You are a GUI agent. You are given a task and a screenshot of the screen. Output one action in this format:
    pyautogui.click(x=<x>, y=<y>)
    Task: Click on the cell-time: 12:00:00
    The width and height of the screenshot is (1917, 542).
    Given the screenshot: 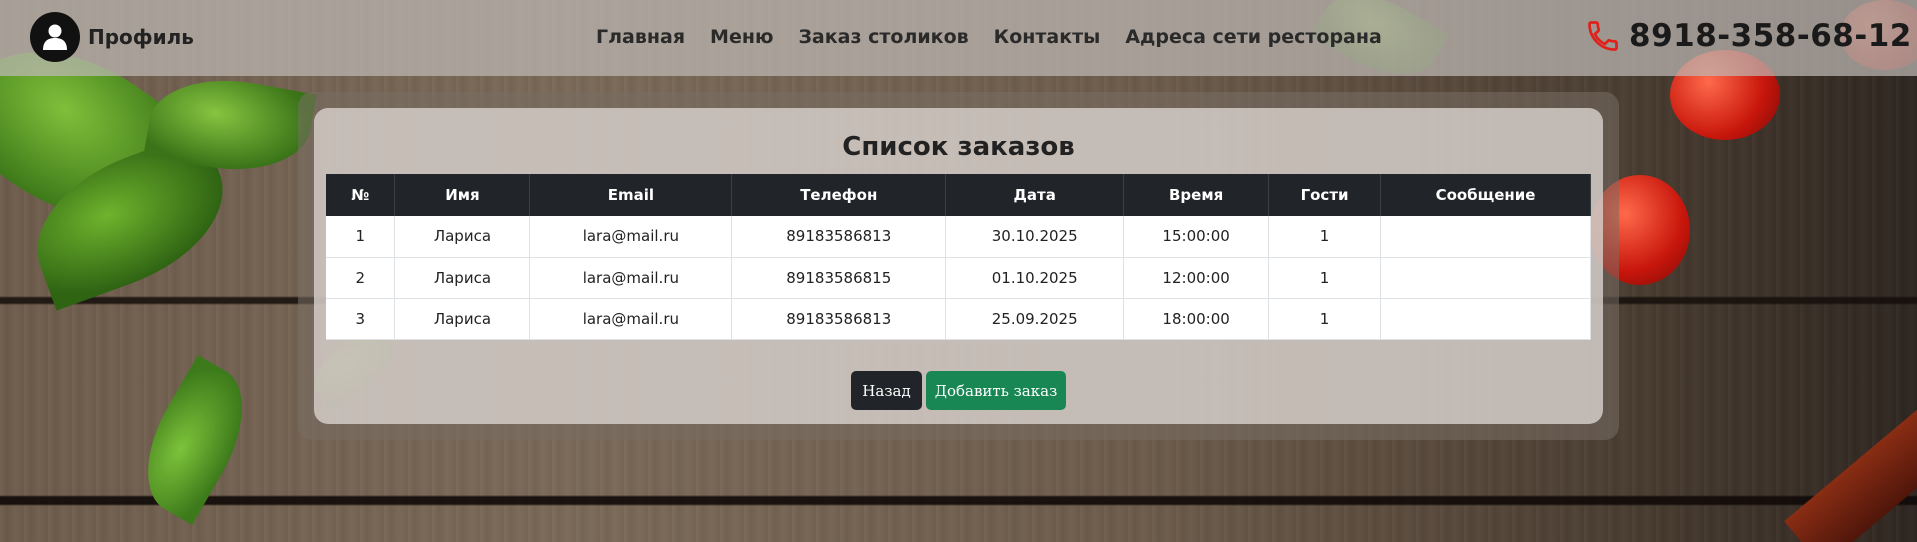 What is the action you would take?
    pyautogui.click(x=1196, y=278)
    